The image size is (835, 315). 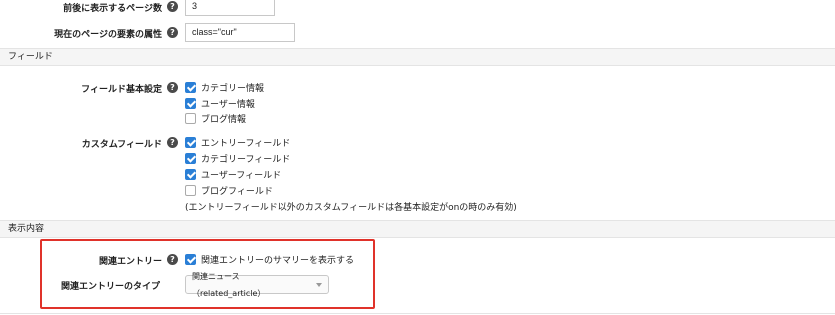 I want to click on current-attr-input: class="cur", so click(x=240, y=32).